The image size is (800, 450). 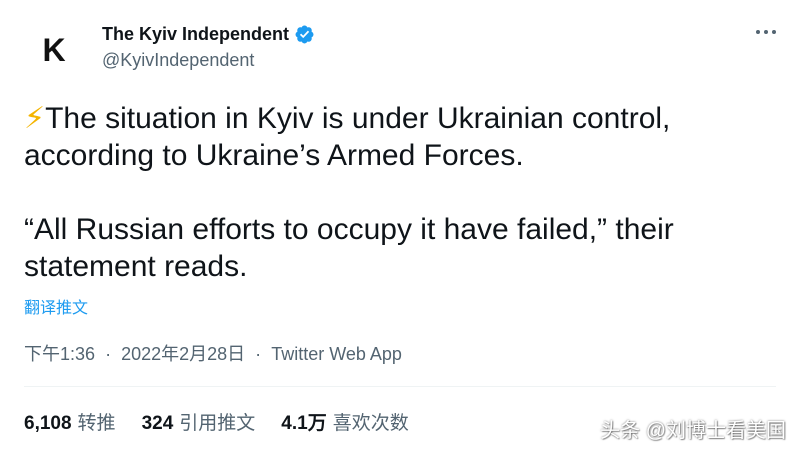 I want to click on tweet-date: 2022年2月28日, so click(x=183, y=354).